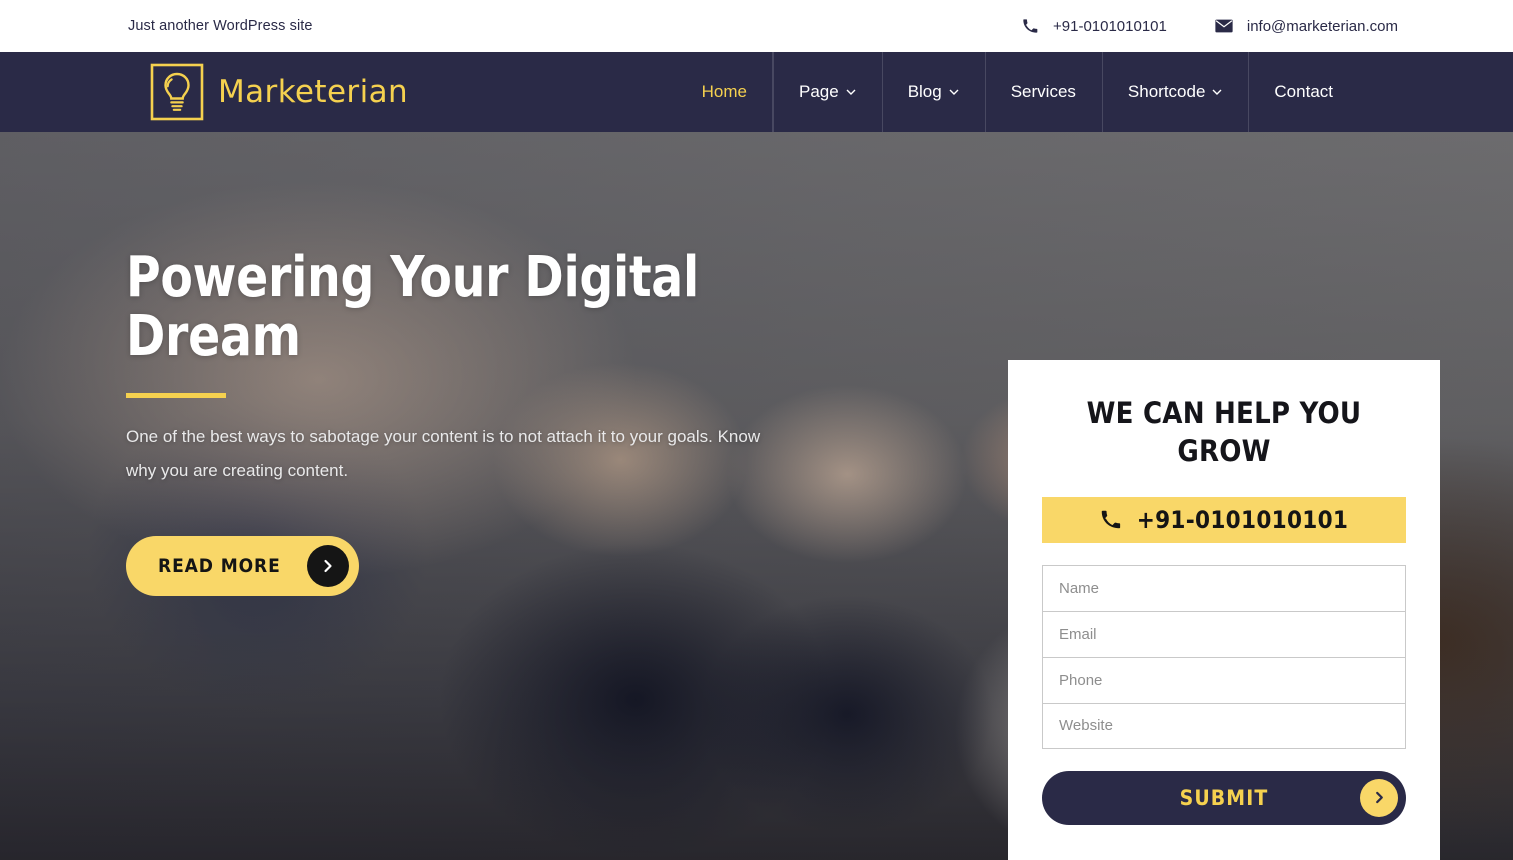  What do you see at coordinates (176, 395) in the screenshot?
I see `hero-accent-rule` at bounding box center [176, 395].